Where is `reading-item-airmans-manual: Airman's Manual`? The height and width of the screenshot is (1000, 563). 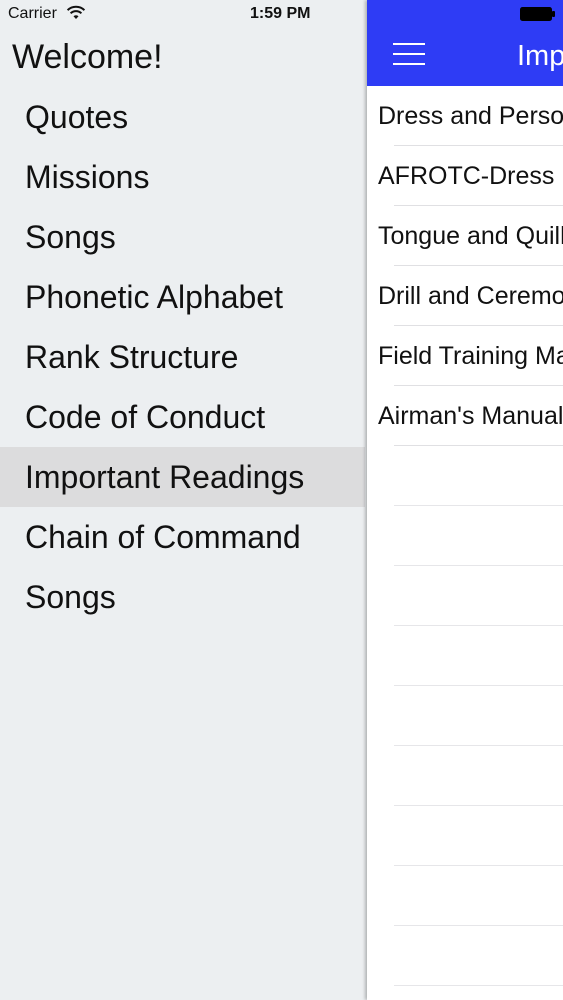
reading-item-airmans-manual: Airman's Manual is located at coordinates (465, 416).